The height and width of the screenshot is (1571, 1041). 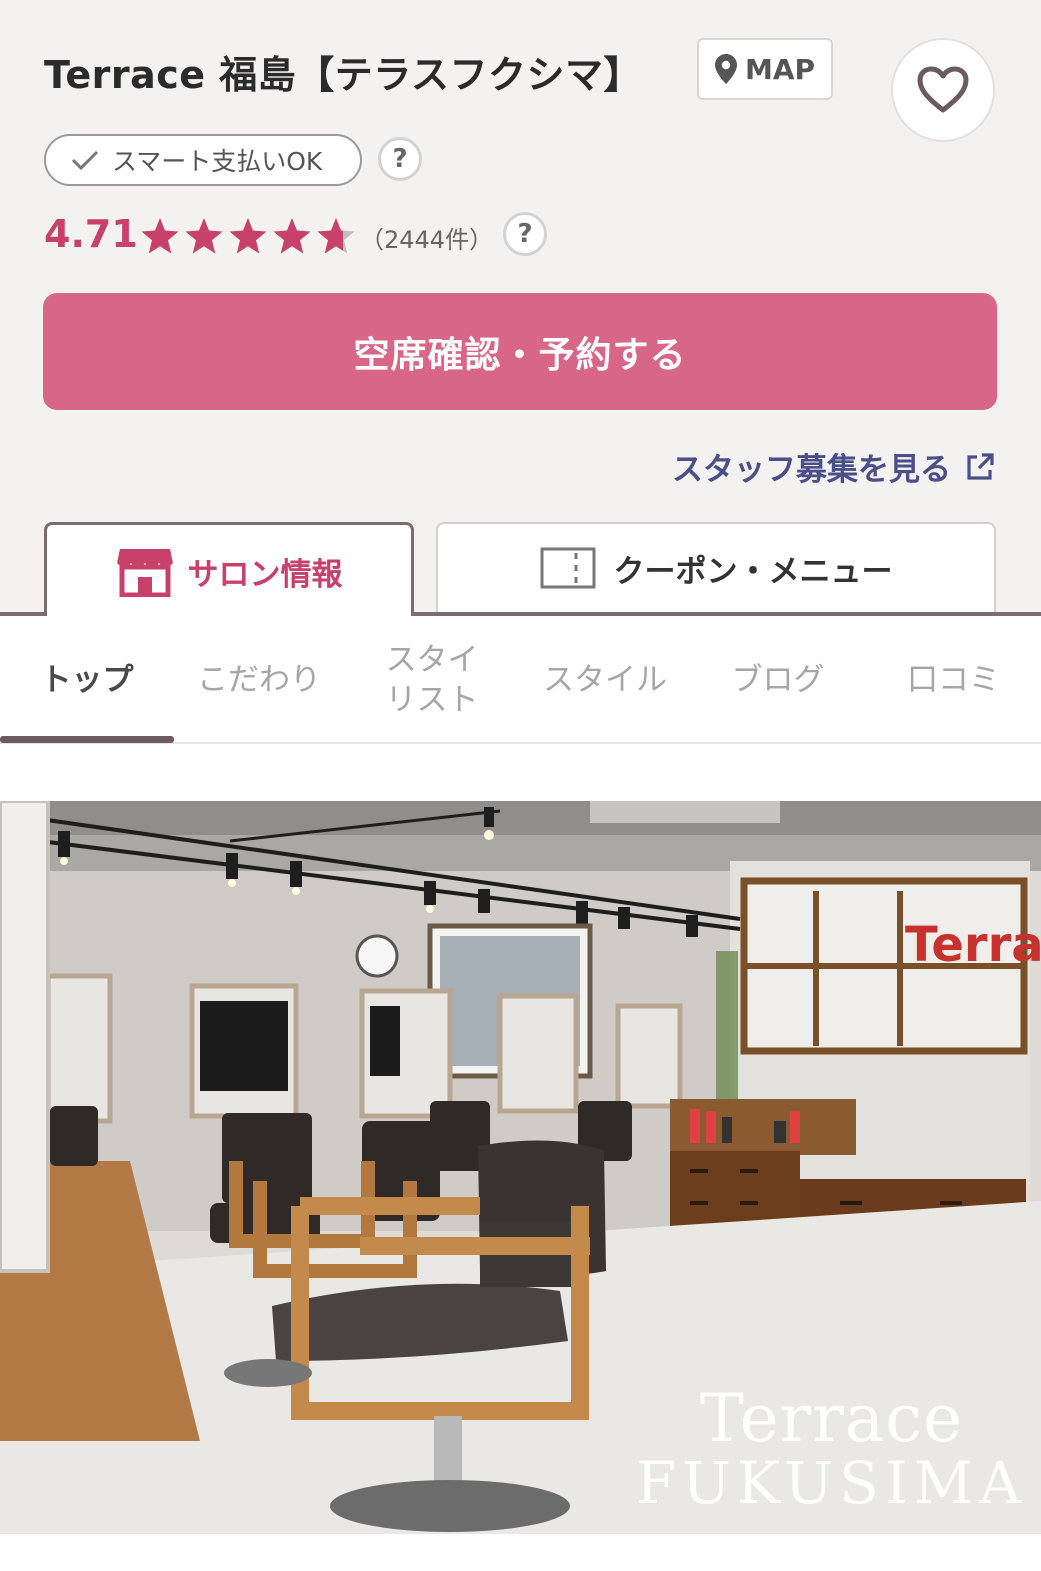 I want to click on staff-recruit-link: スタッフ募集を見る, so click(x=833, y=466).